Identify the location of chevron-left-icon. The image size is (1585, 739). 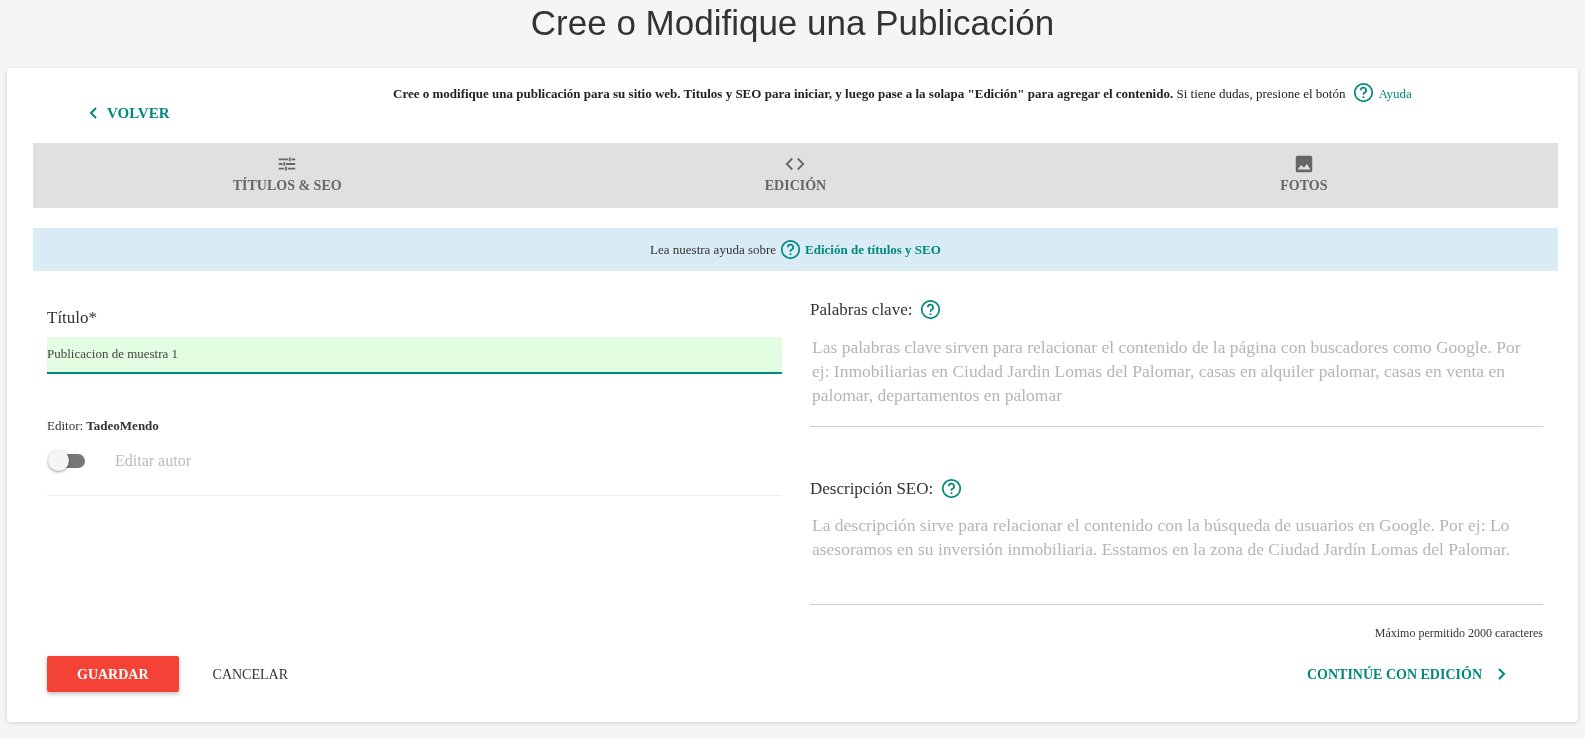
(93, 113).